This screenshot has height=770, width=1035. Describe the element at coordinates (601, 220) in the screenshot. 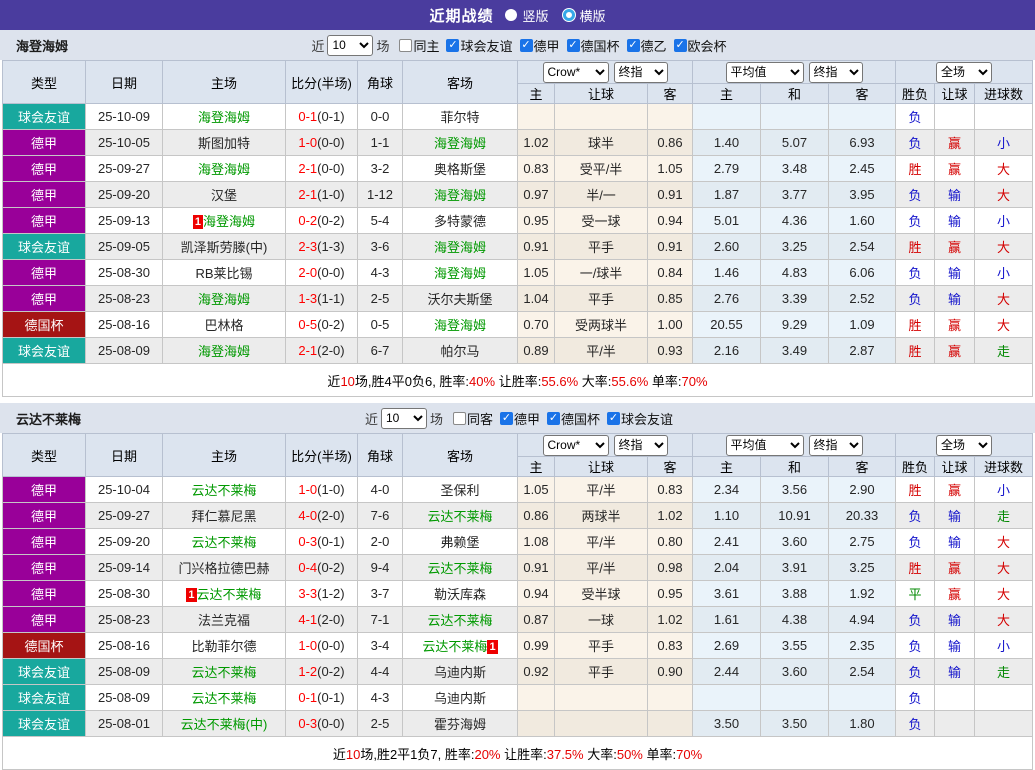

I see `handicap-cell: 受一球` at that location.